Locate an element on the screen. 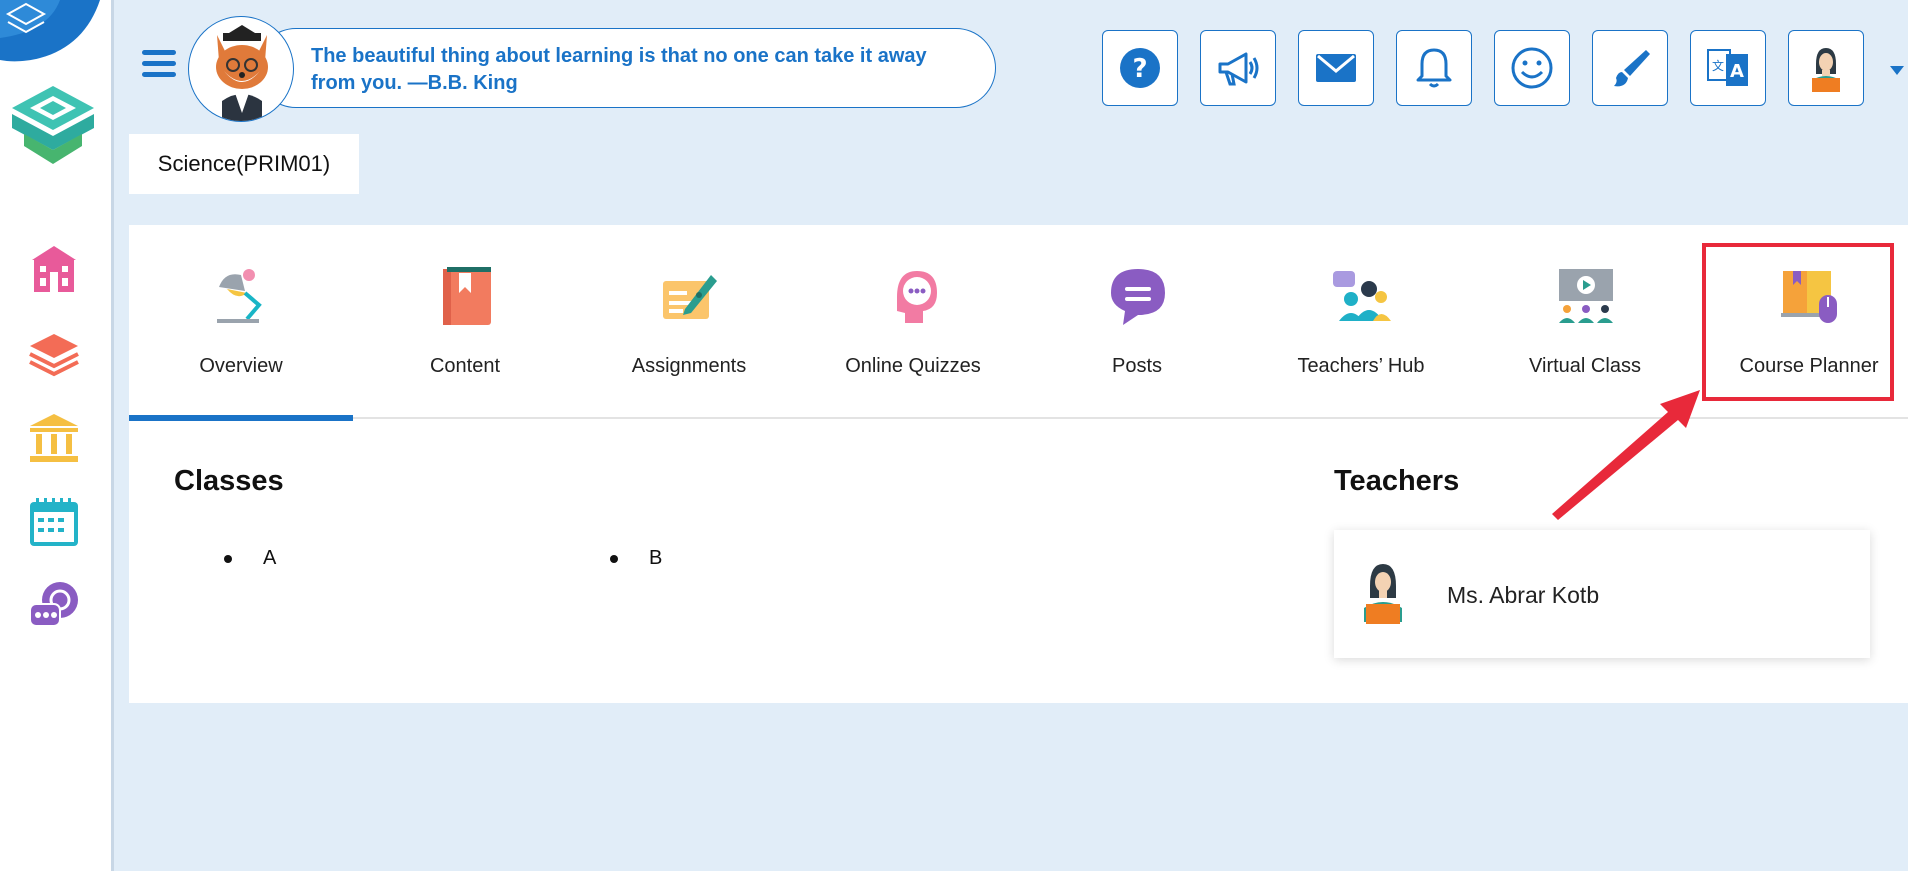 The height and width of the screenshot is (871, 1908). language-icon: A 文 is located at coordinates (1727, 67).